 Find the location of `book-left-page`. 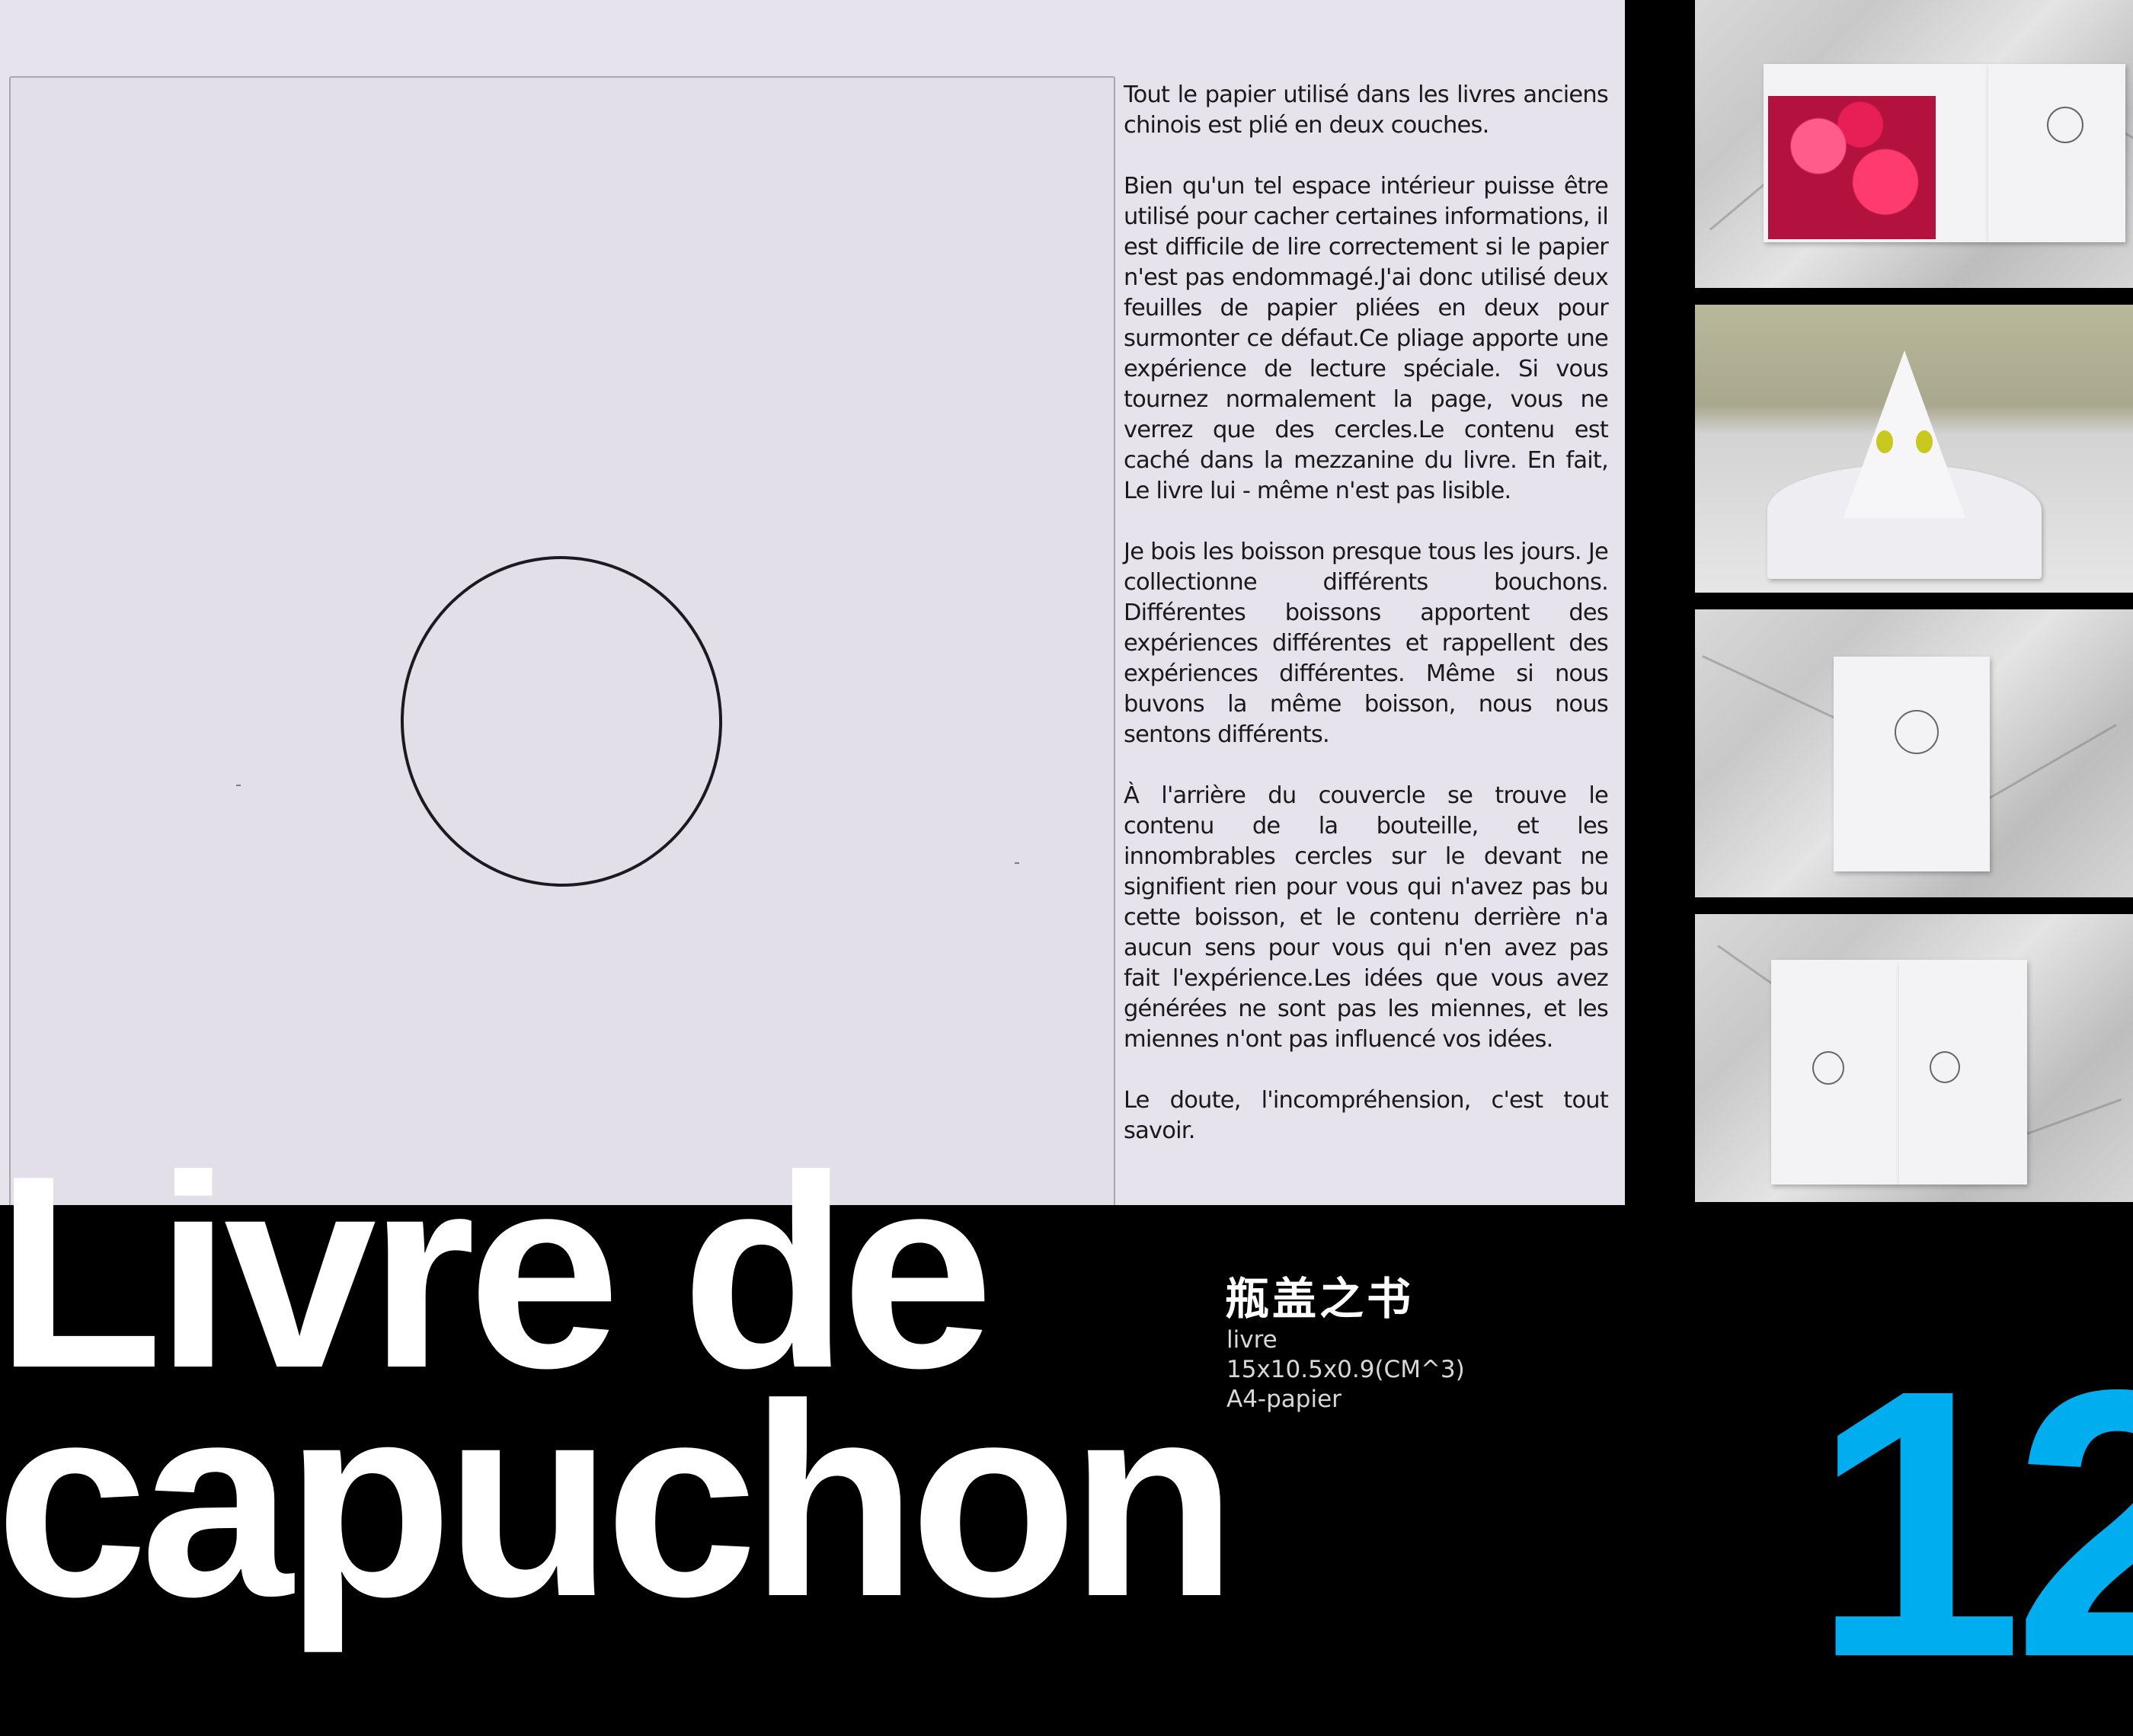

book-left-page is located at coordinates (1876, 153).